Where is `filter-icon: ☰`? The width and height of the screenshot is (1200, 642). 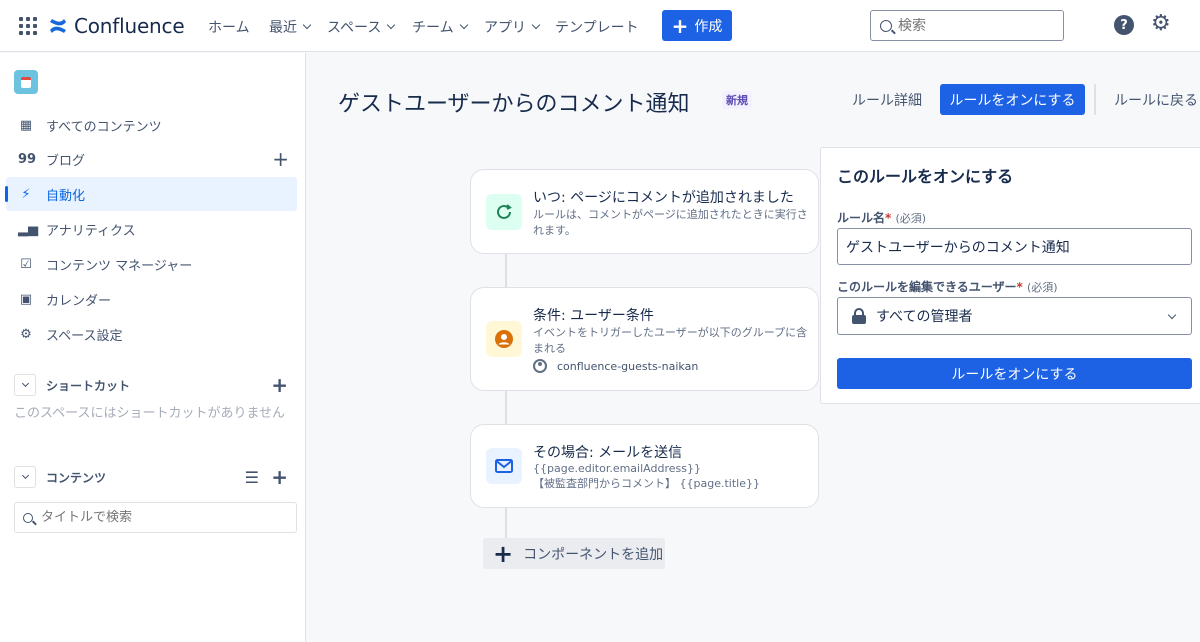
filter-icon: ☰ is located at coordinates (252, 477).